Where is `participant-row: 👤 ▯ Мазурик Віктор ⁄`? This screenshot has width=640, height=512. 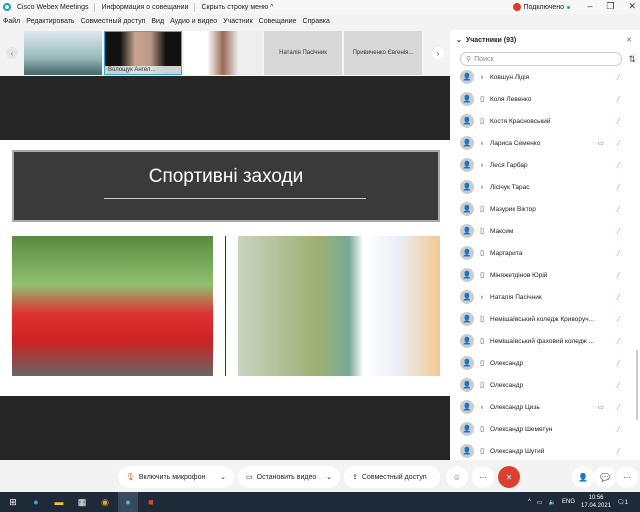 participant-row: 👤 ▯ Мазурик Віктор ⁄ is located at coordinates (545, 209).